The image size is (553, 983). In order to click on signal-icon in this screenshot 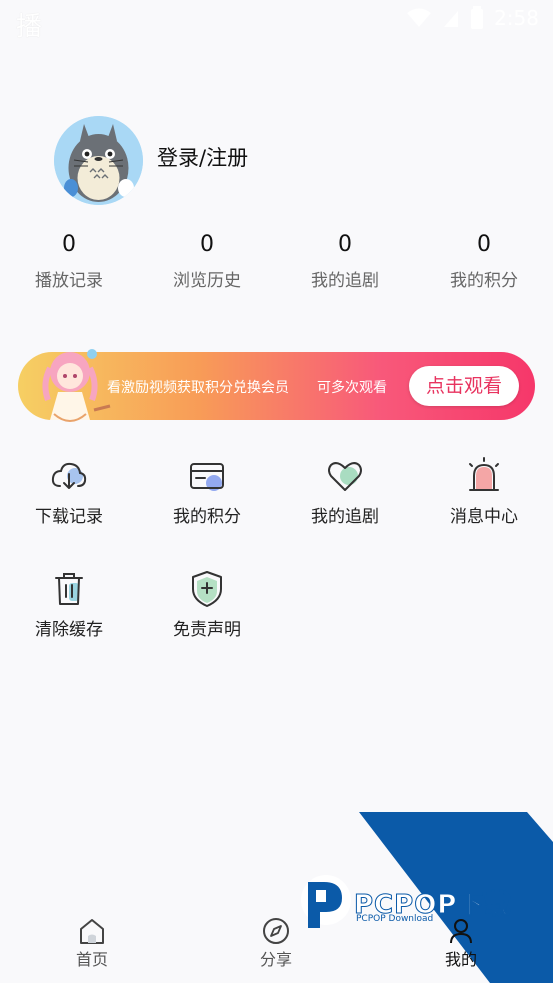, I will do `click(451, 19)`.